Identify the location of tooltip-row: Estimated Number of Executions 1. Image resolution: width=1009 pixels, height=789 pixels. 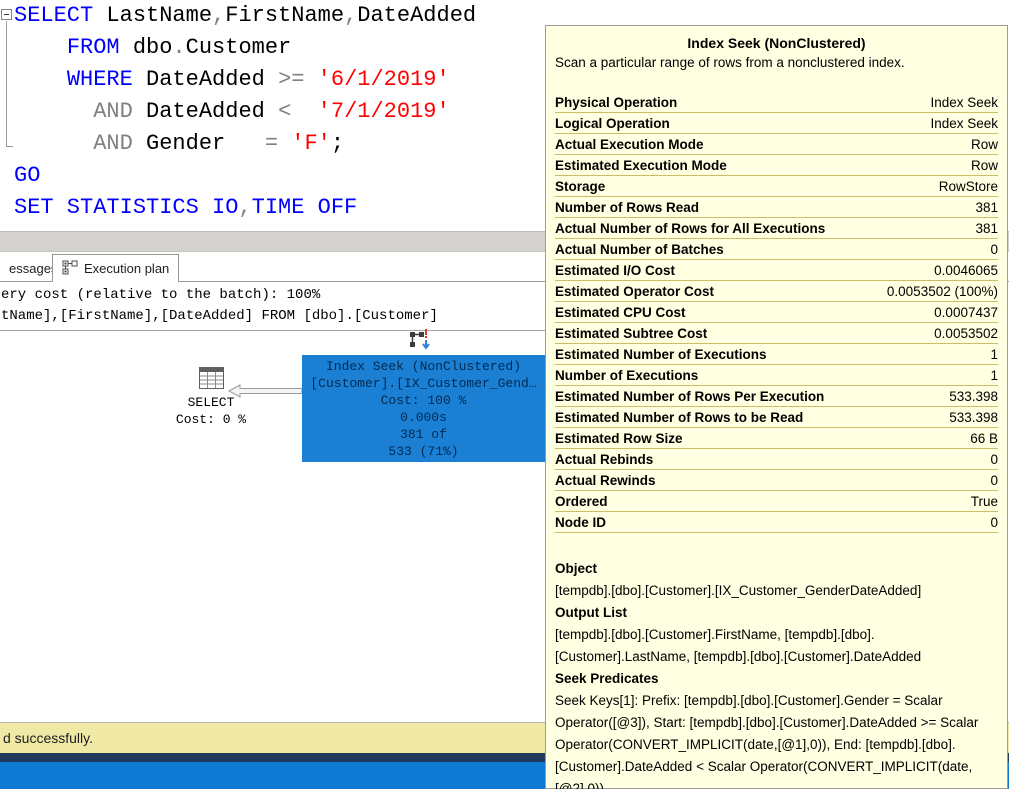
(776, 354).